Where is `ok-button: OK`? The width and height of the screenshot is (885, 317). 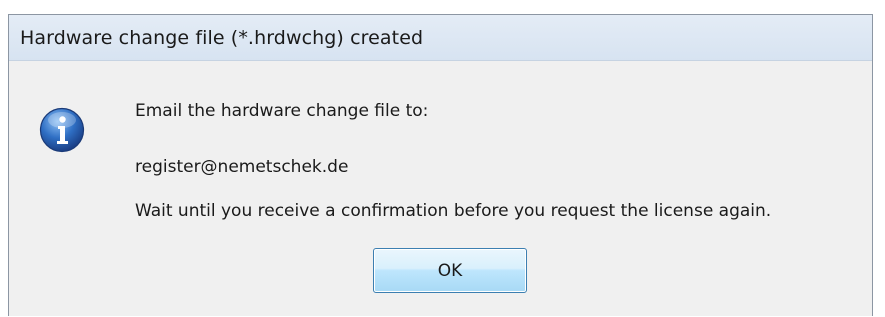 ok-button: OK is located at coordinates (450, 270).